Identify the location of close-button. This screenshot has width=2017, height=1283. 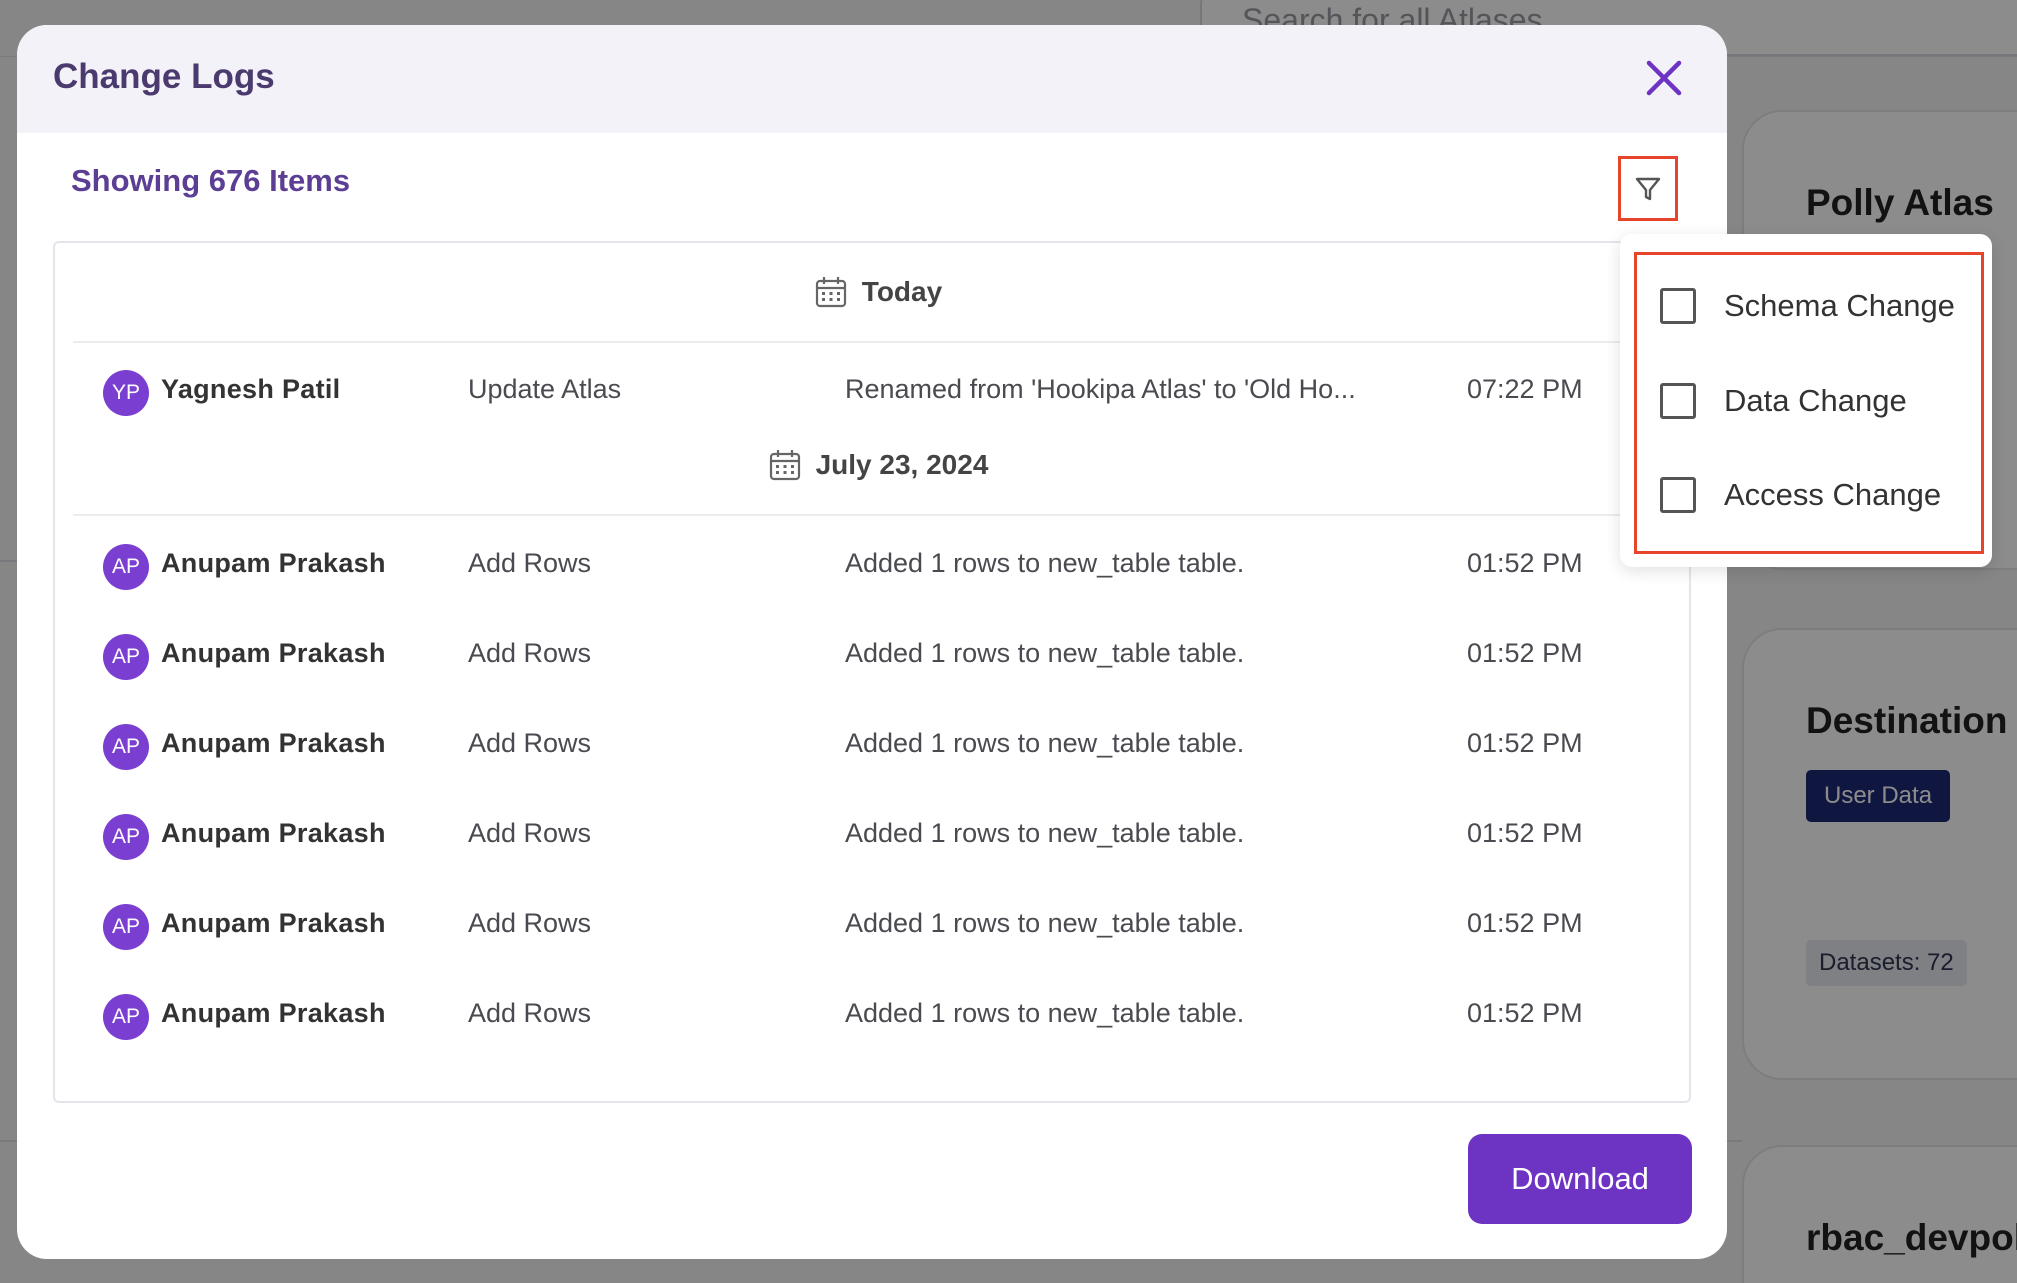
(1664, 78).